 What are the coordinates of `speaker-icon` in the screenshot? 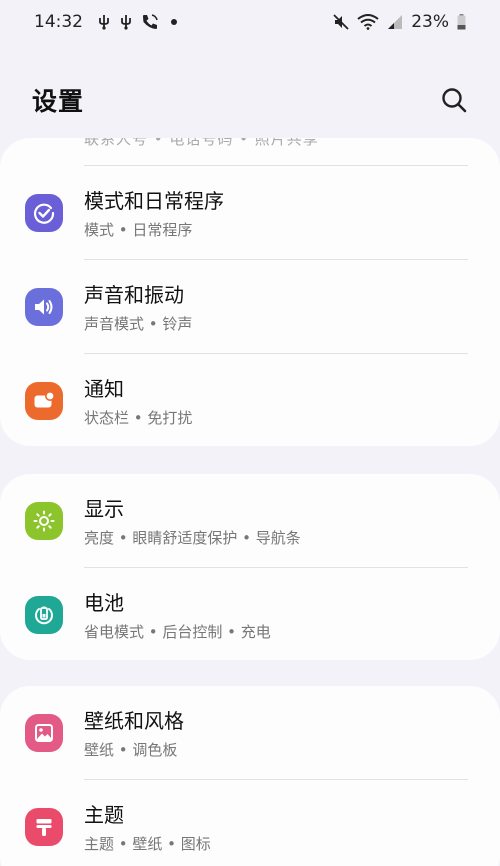 It's located at (44, 307).